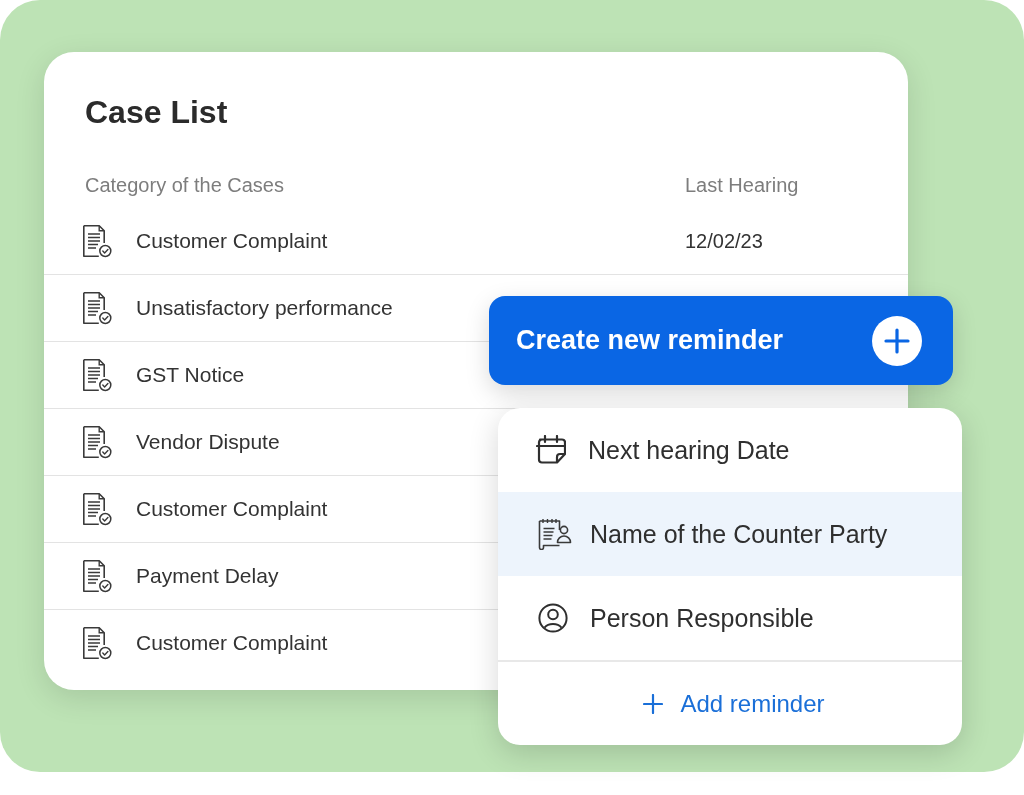  I want to click on create-reminder-button: Create new reminder, so click(721, 340).